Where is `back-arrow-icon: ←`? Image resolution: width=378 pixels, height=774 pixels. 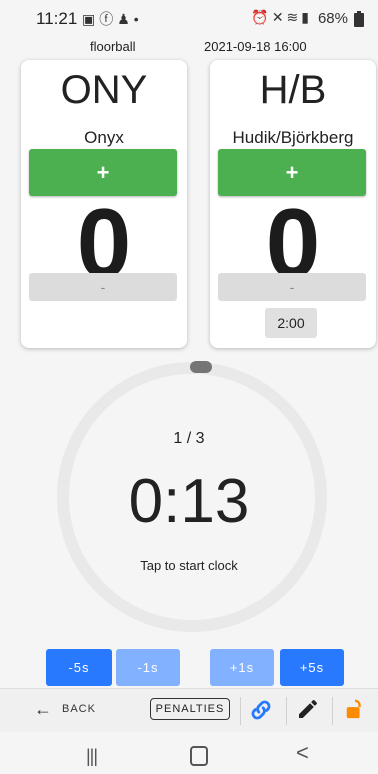
back-arrow-icon: ← is located at coordinates (43, 709).